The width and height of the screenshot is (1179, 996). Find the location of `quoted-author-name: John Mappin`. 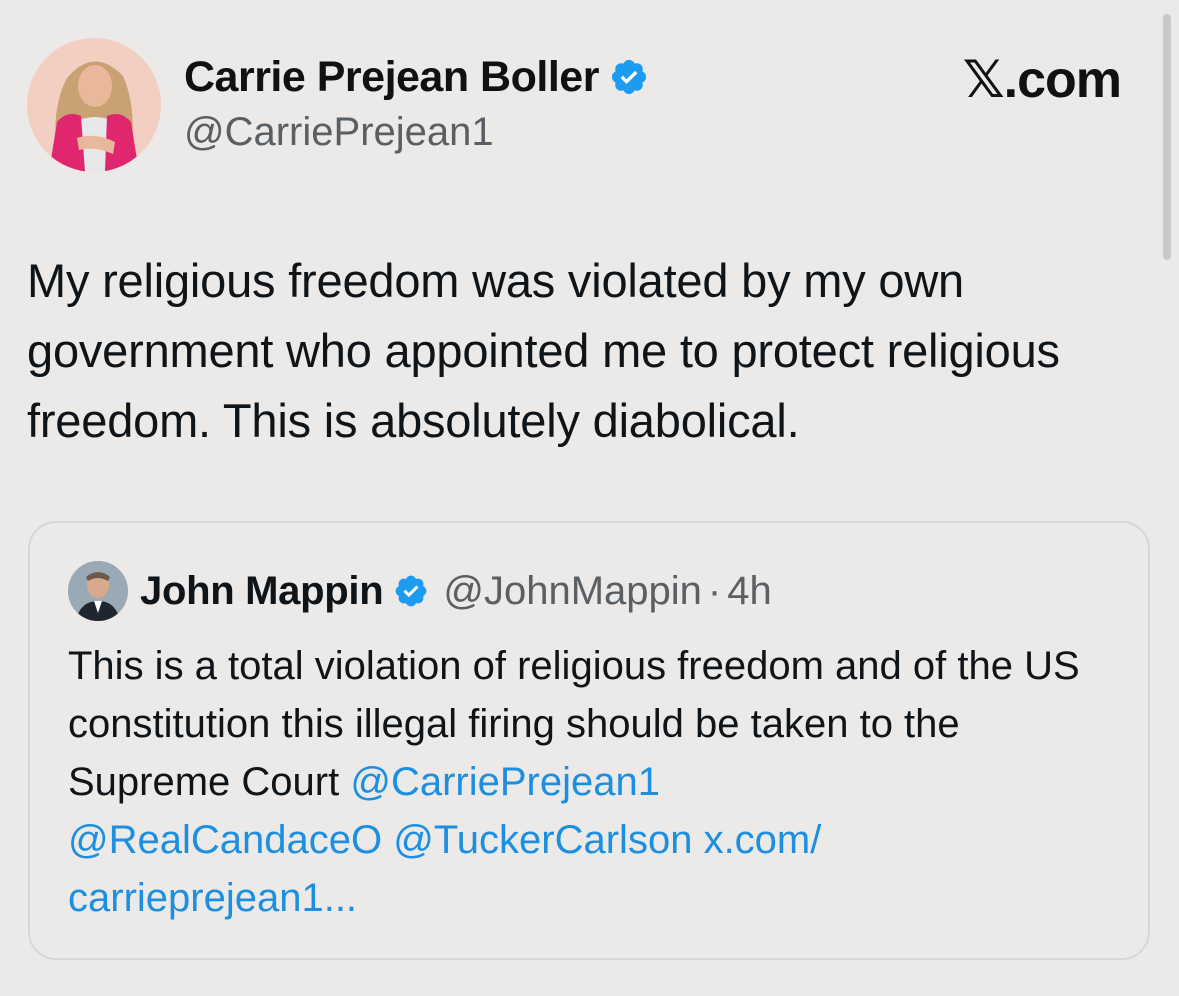

quoted-author-name: John Mappin is located at coordinates (262, 591).